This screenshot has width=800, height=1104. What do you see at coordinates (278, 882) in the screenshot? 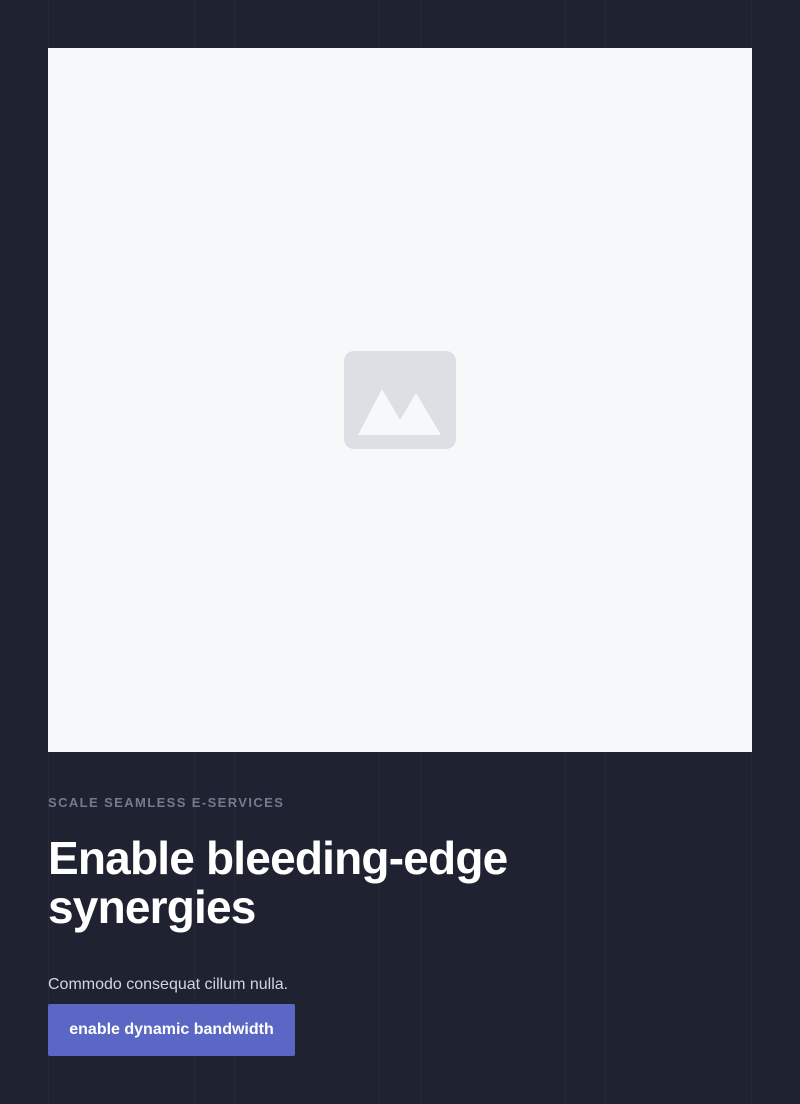
I see `page-title: Enable bleeding-edge synergies` at bounding box center [278, 882].